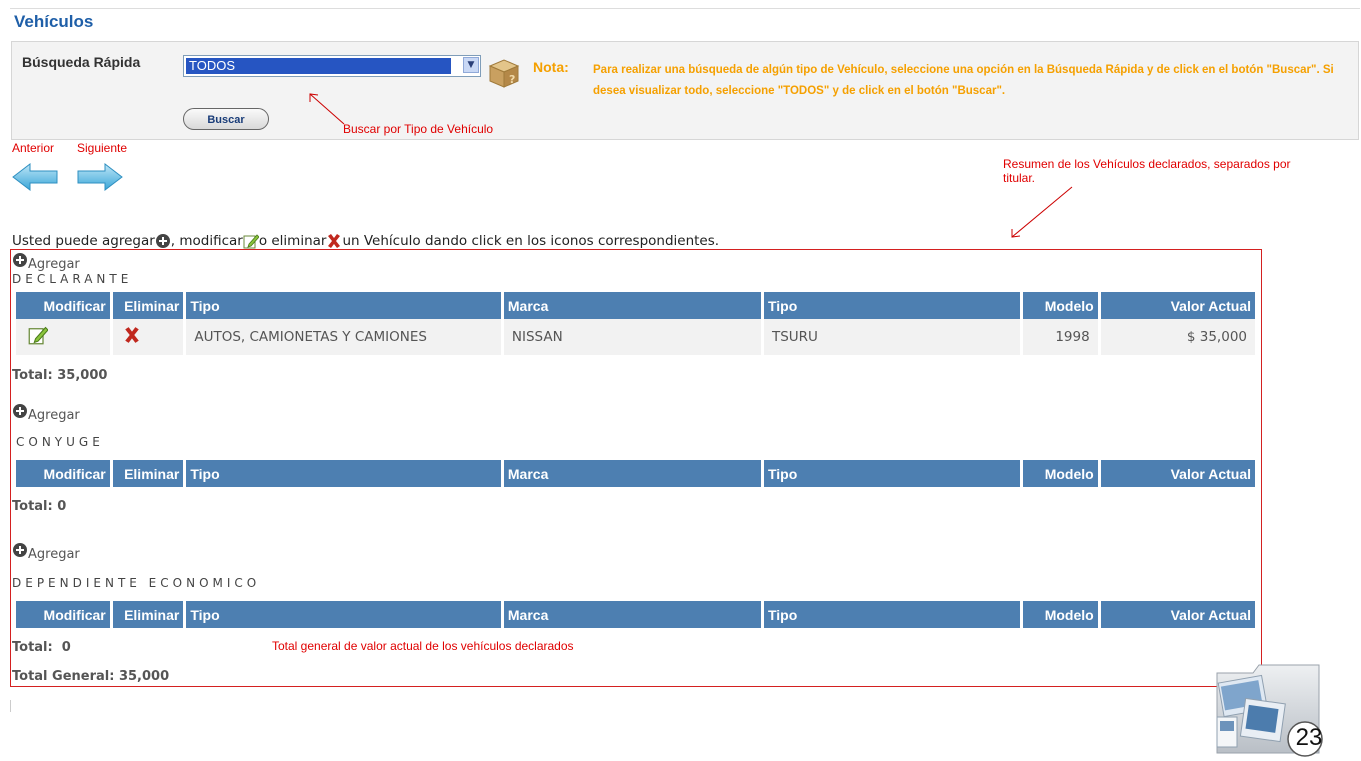 The height and width of the screenshot is (761, 1361). Describe the element at coordinates (46, 262) in the screenshot. I see `add-declarante-button: Agregar` at that location.